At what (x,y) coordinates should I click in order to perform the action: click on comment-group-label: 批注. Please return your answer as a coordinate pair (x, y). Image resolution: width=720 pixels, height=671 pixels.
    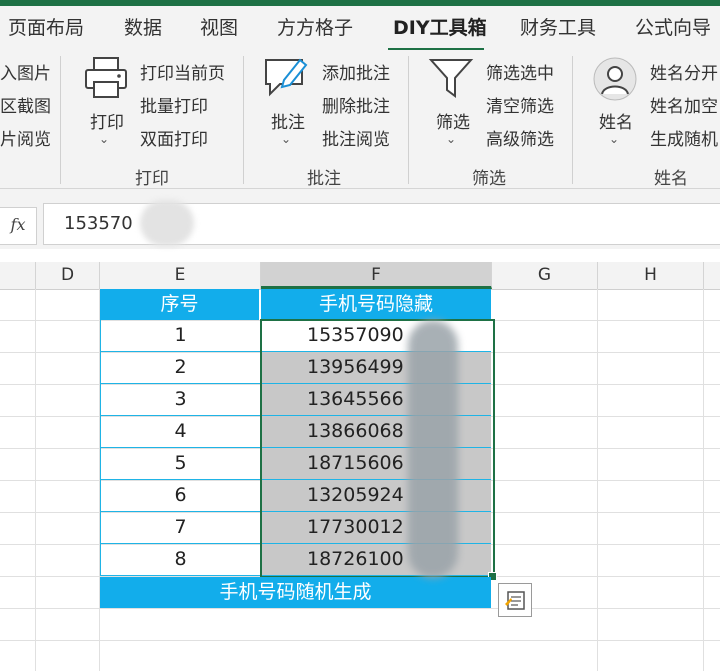
    Looking at the image, I should click on (324, 179).